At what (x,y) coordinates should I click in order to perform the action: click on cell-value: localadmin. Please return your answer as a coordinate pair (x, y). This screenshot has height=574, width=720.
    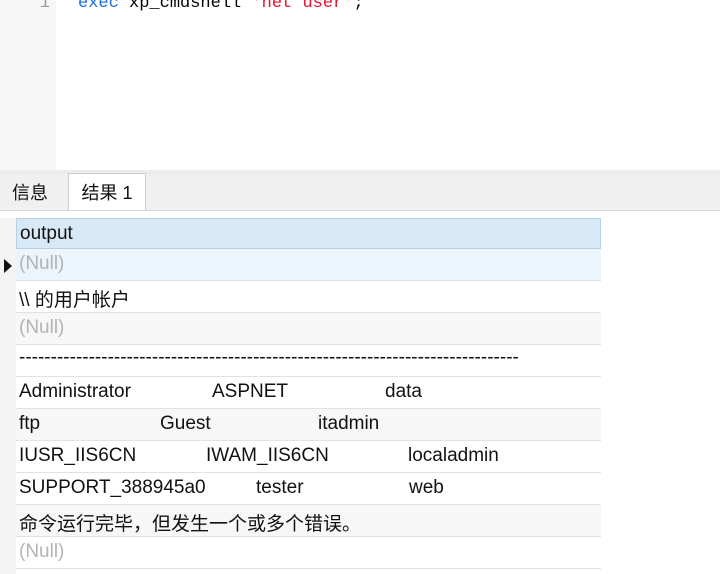
    Looking at the image, I should click on (453, 455).